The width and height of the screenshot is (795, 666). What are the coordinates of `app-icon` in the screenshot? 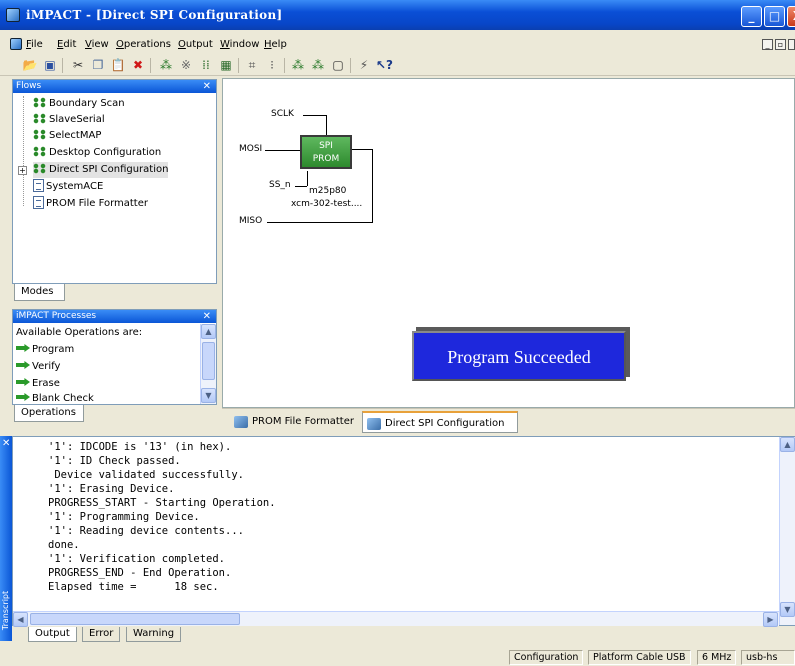 It's located at (13, 15).